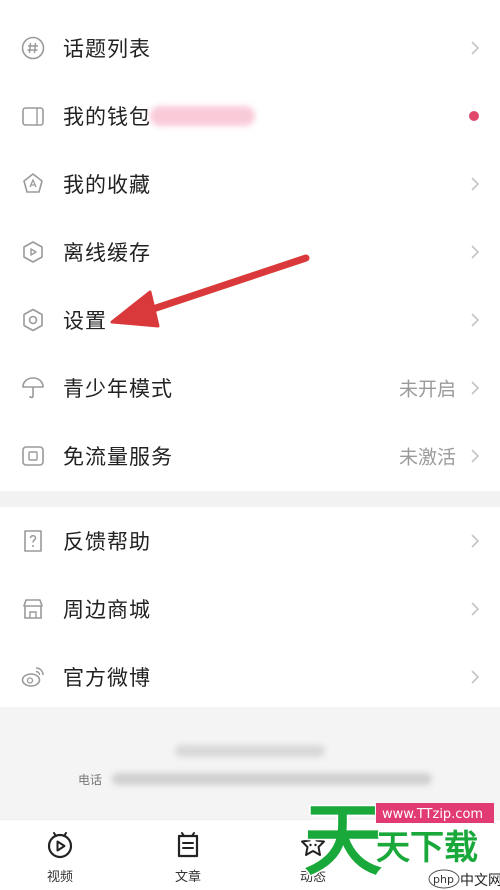 Image resolution: width=500 pixels, height=890 pixels. What do you see at coordinates (107, 542) in the screenshot?
I see `menu-item-label: 反馈帮助` at bounding box center [107, 542].